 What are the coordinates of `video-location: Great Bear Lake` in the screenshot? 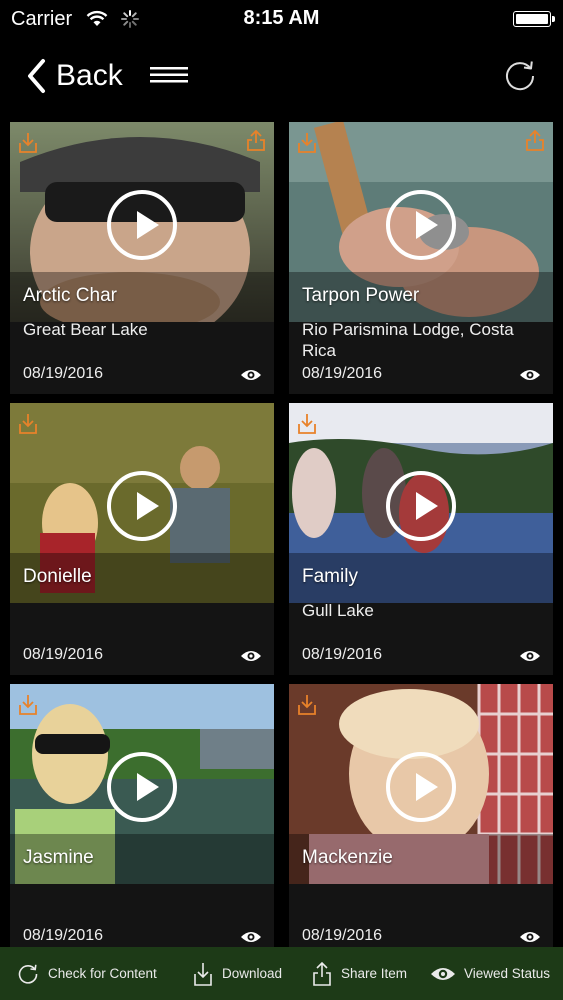 It's located at (85, 329).